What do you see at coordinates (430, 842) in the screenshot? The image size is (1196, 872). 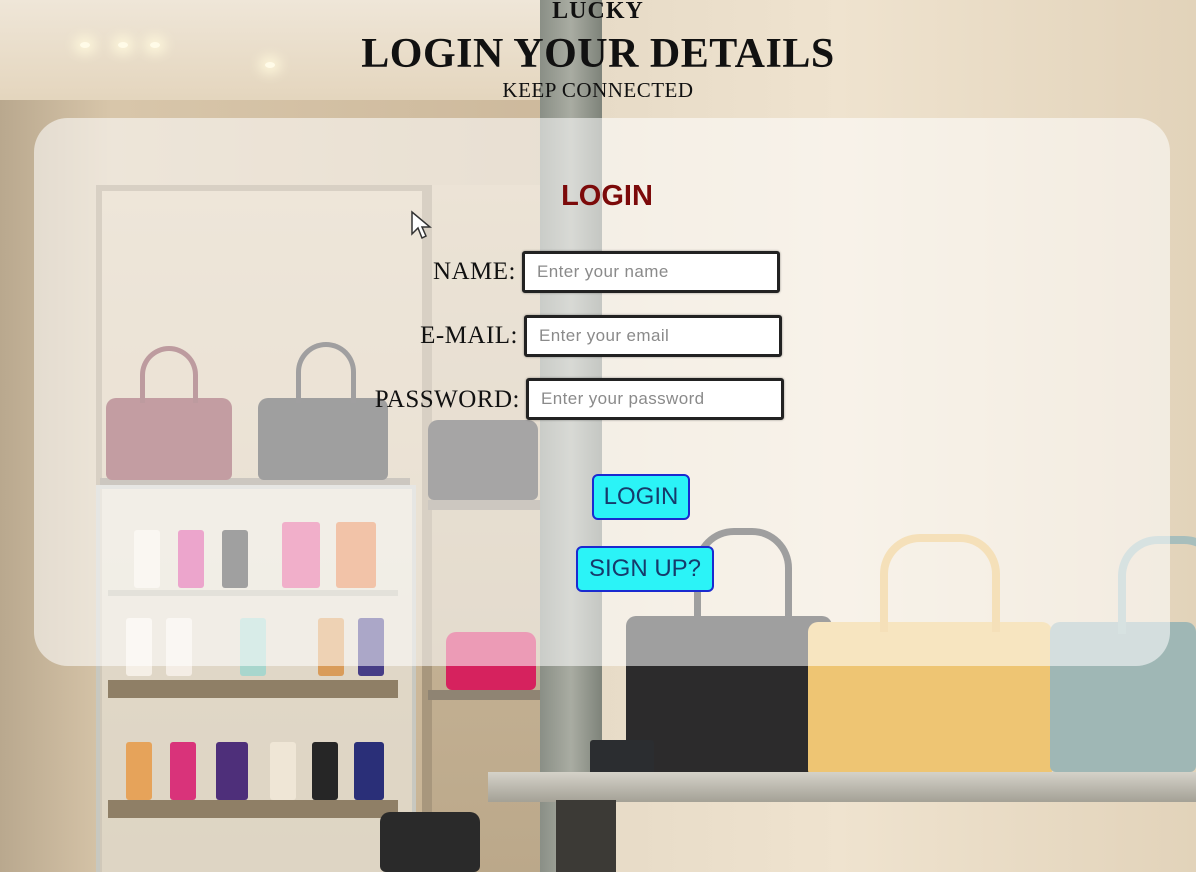 I see `handbag` at bounding box center [430, 842].